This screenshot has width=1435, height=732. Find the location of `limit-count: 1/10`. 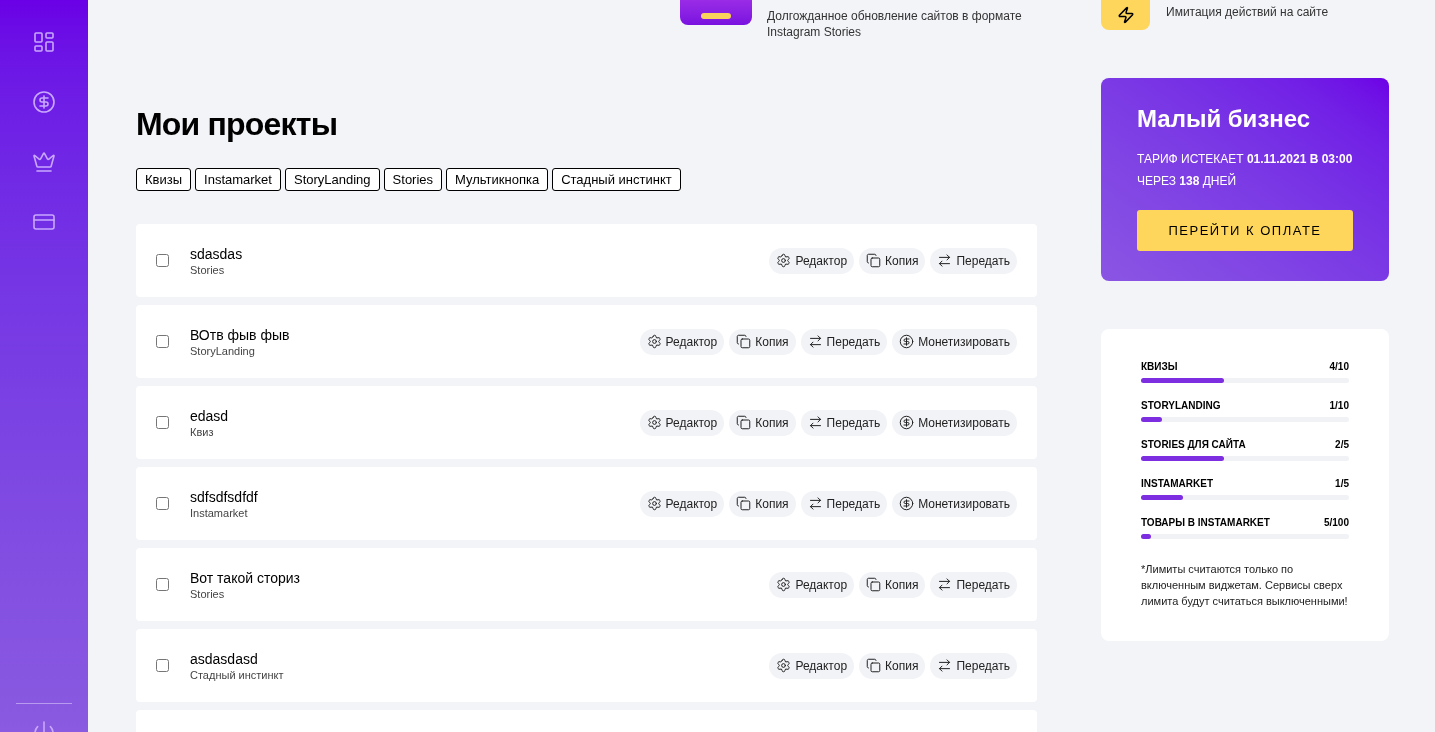

limit-count: 1/10 is located at coordinates (1339, 406).